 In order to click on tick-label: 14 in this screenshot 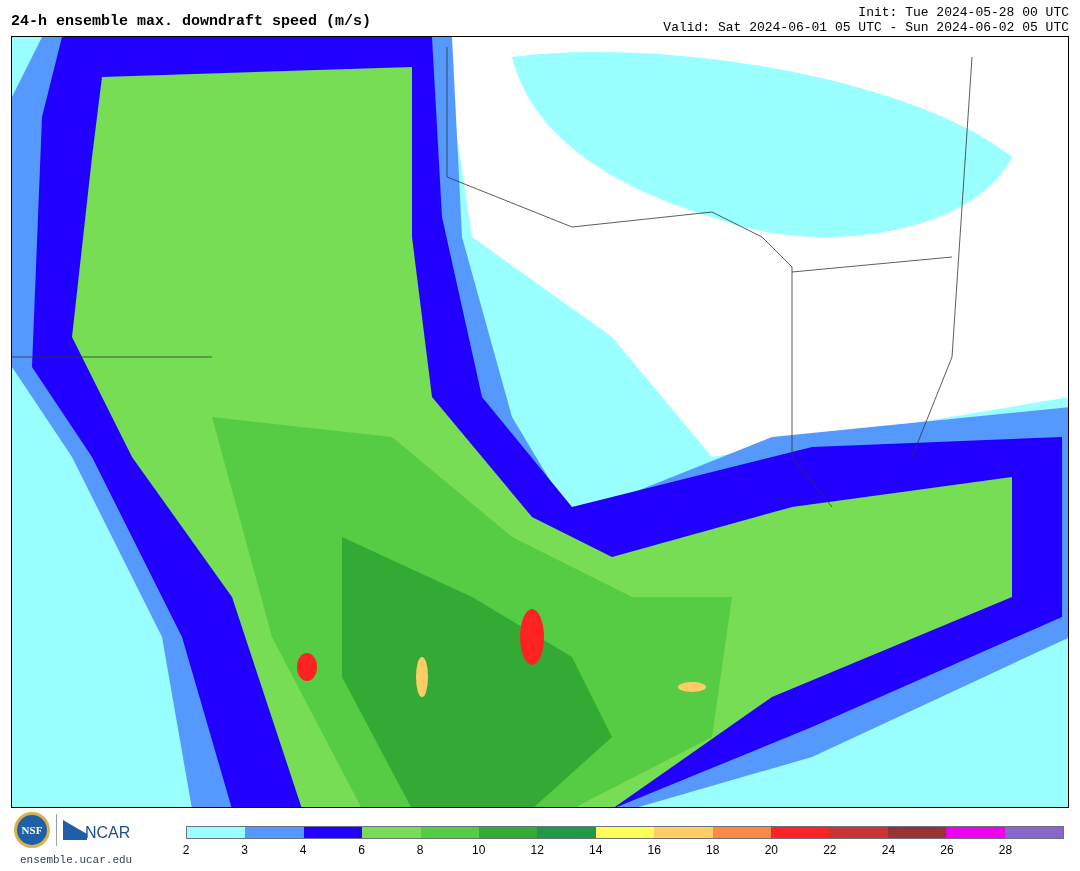, I will do `click(596, 850)`.